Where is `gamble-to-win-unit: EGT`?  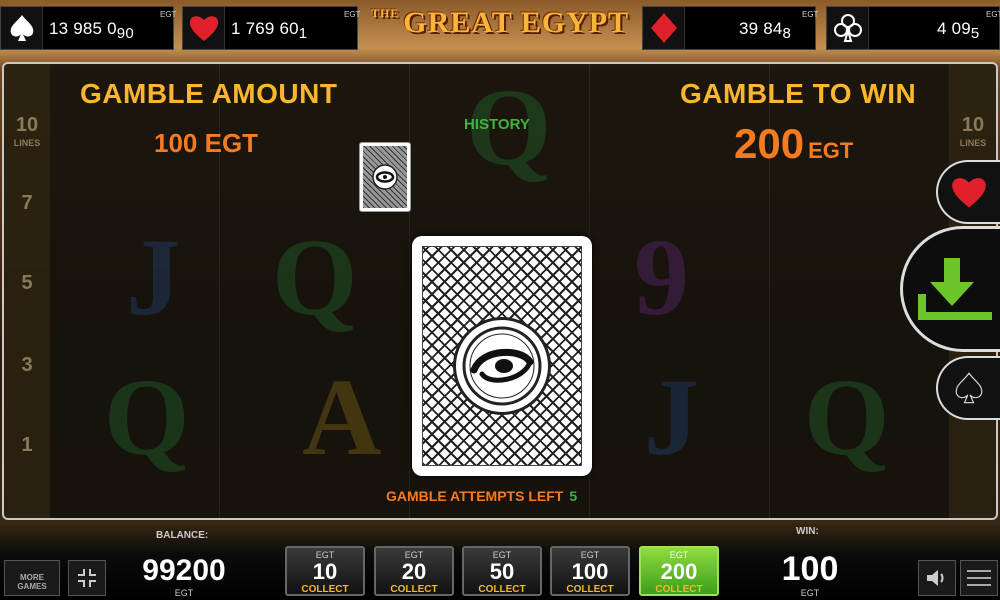 gamble-to-win-unit: EGT is located at coordinates (831, 150).